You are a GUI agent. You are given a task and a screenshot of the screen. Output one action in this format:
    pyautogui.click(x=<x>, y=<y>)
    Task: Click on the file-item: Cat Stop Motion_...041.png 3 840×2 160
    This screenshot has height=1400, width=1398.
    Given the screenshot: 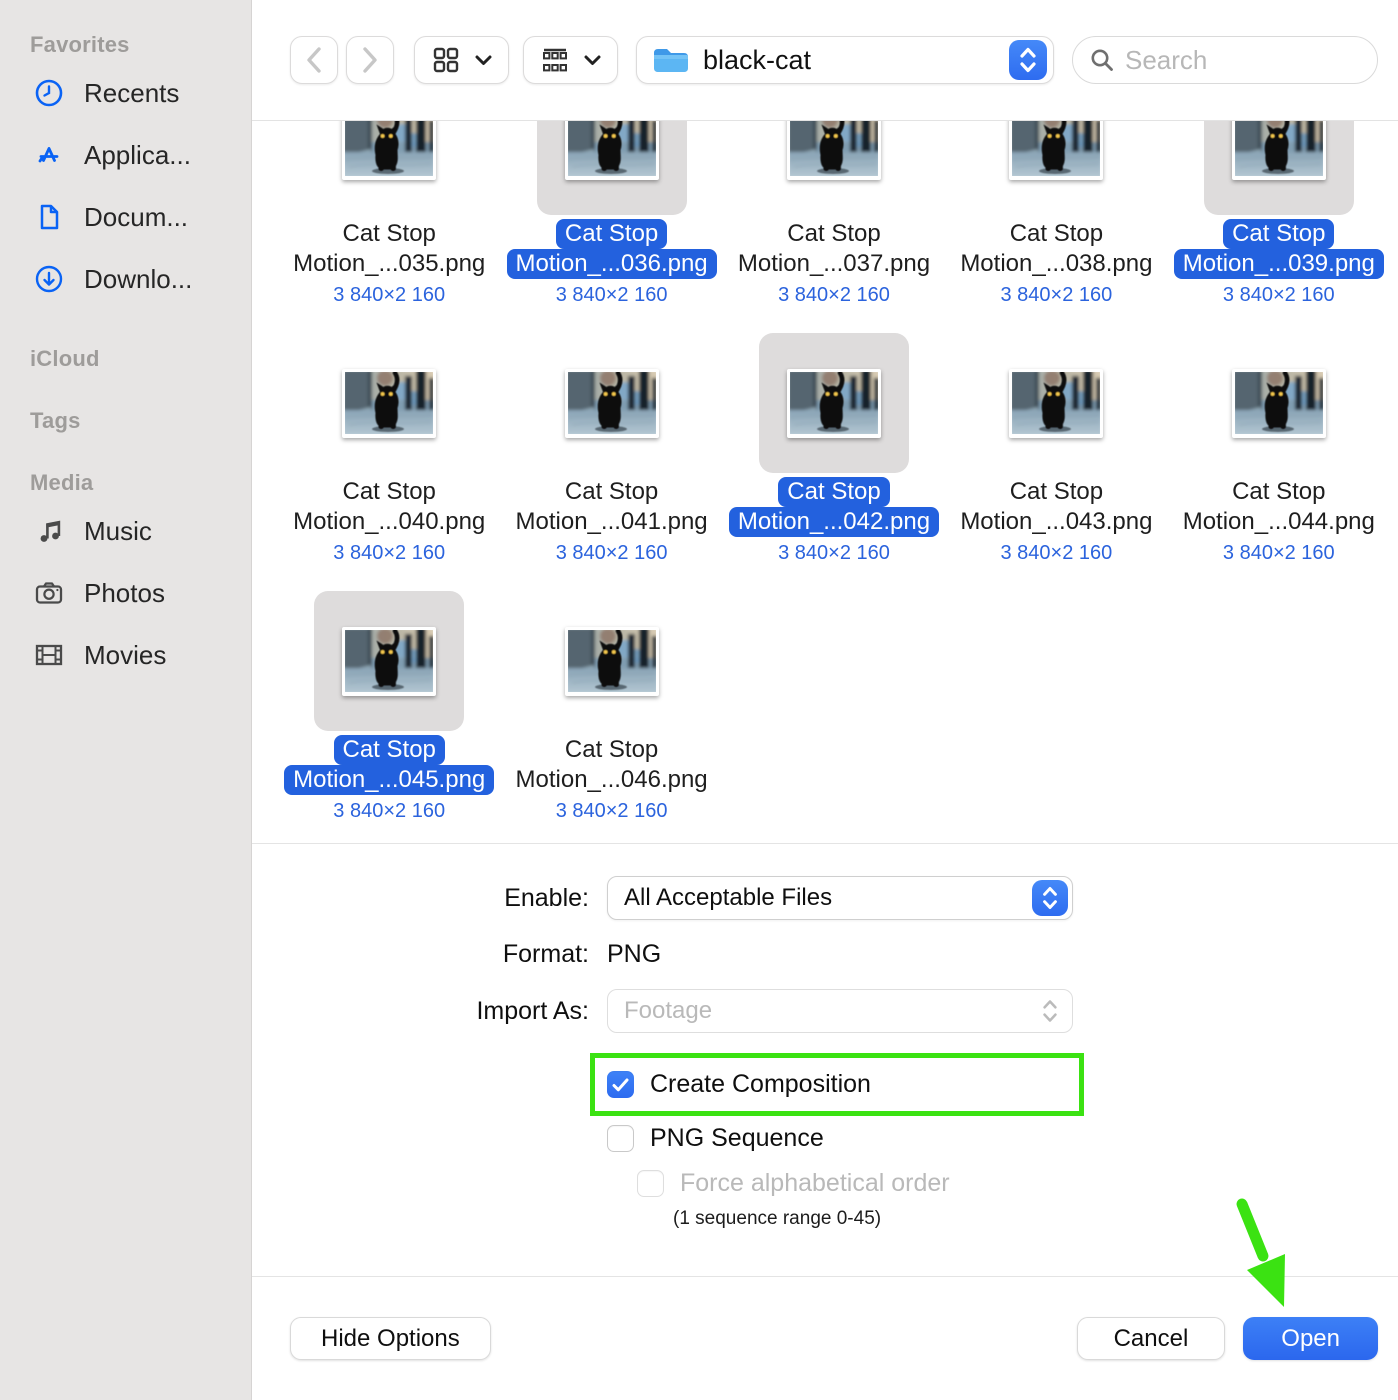 What is the action you would take?
    pyautogui.click(x=611, y=449)
    